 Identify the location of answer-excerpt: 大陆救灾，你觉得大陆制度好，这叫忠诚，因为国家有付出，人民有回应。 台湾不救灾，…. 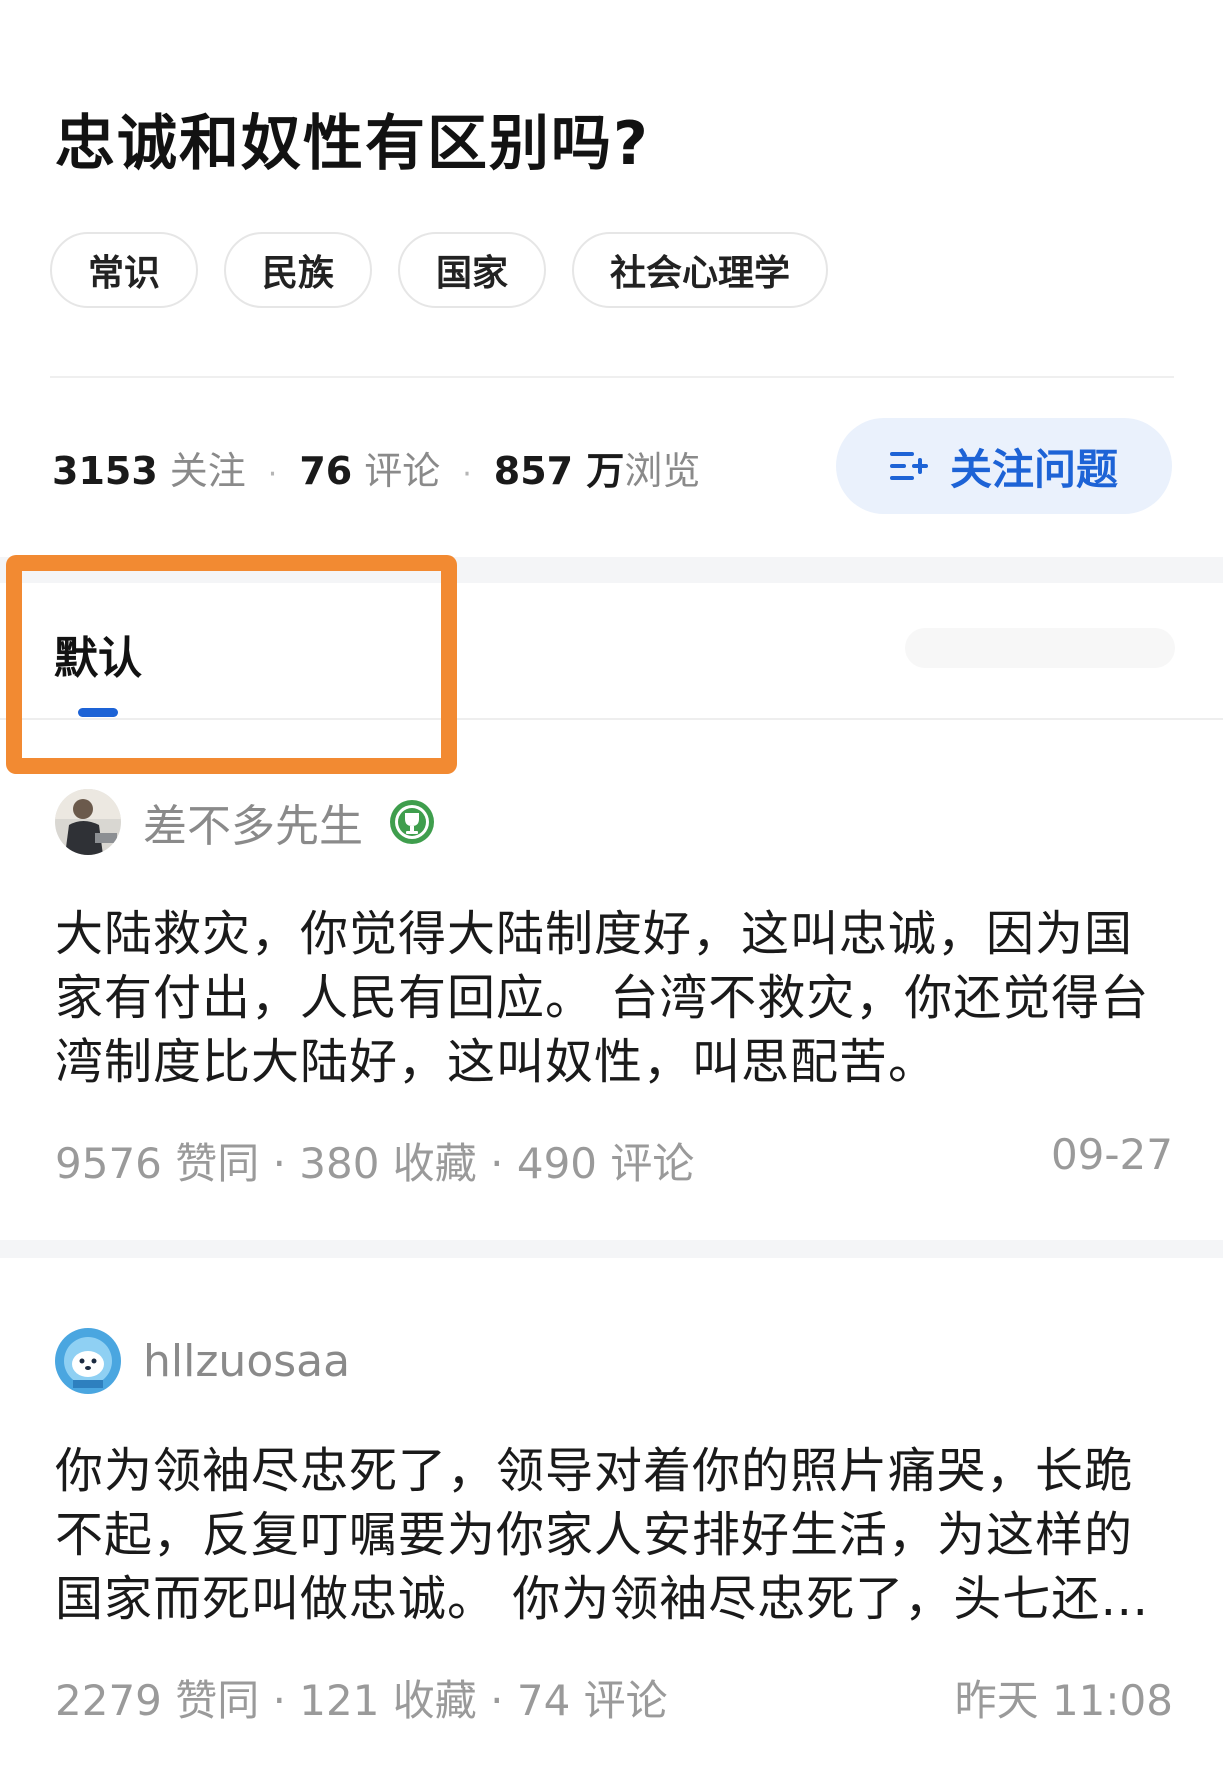
(615, 998).